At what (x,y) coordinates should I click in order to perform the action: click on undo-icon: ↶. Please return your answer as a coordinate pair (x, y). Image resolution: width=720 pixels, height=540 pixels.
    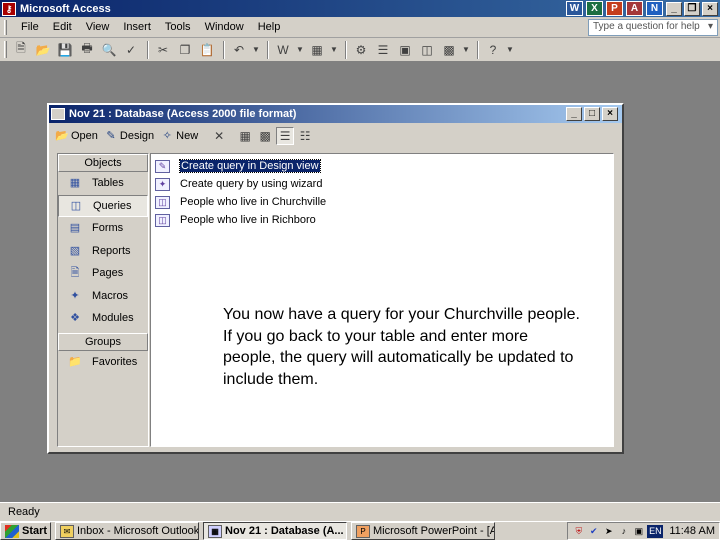
    Looking at the image, I should click on (239, 50).